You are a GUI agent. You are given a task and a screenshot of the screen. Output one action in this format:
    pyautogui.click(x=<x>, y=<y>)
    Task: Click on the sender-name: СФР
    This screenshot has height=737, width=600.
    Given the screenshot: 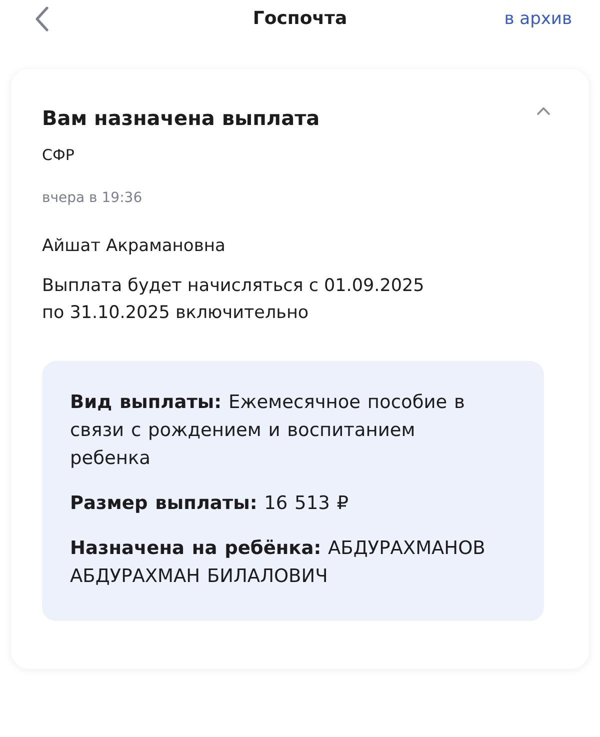 What is the action you would take?
    pyautogui.click(x=59, y=155)
    